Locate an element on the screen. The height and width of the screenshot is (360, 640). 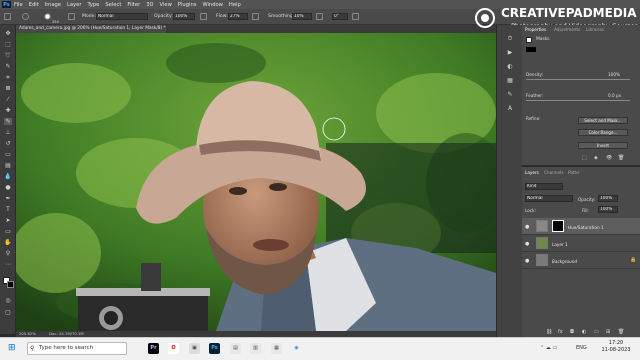
layer-row-layer-1: ● Layer 1 is located at coordinates (581, 243).